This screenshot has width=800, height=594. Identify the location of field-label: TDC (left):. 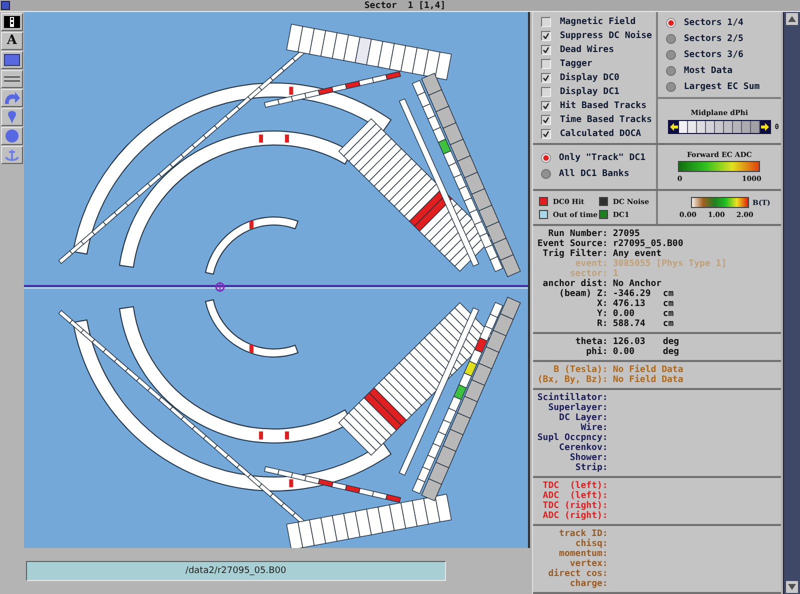
(575, 486).